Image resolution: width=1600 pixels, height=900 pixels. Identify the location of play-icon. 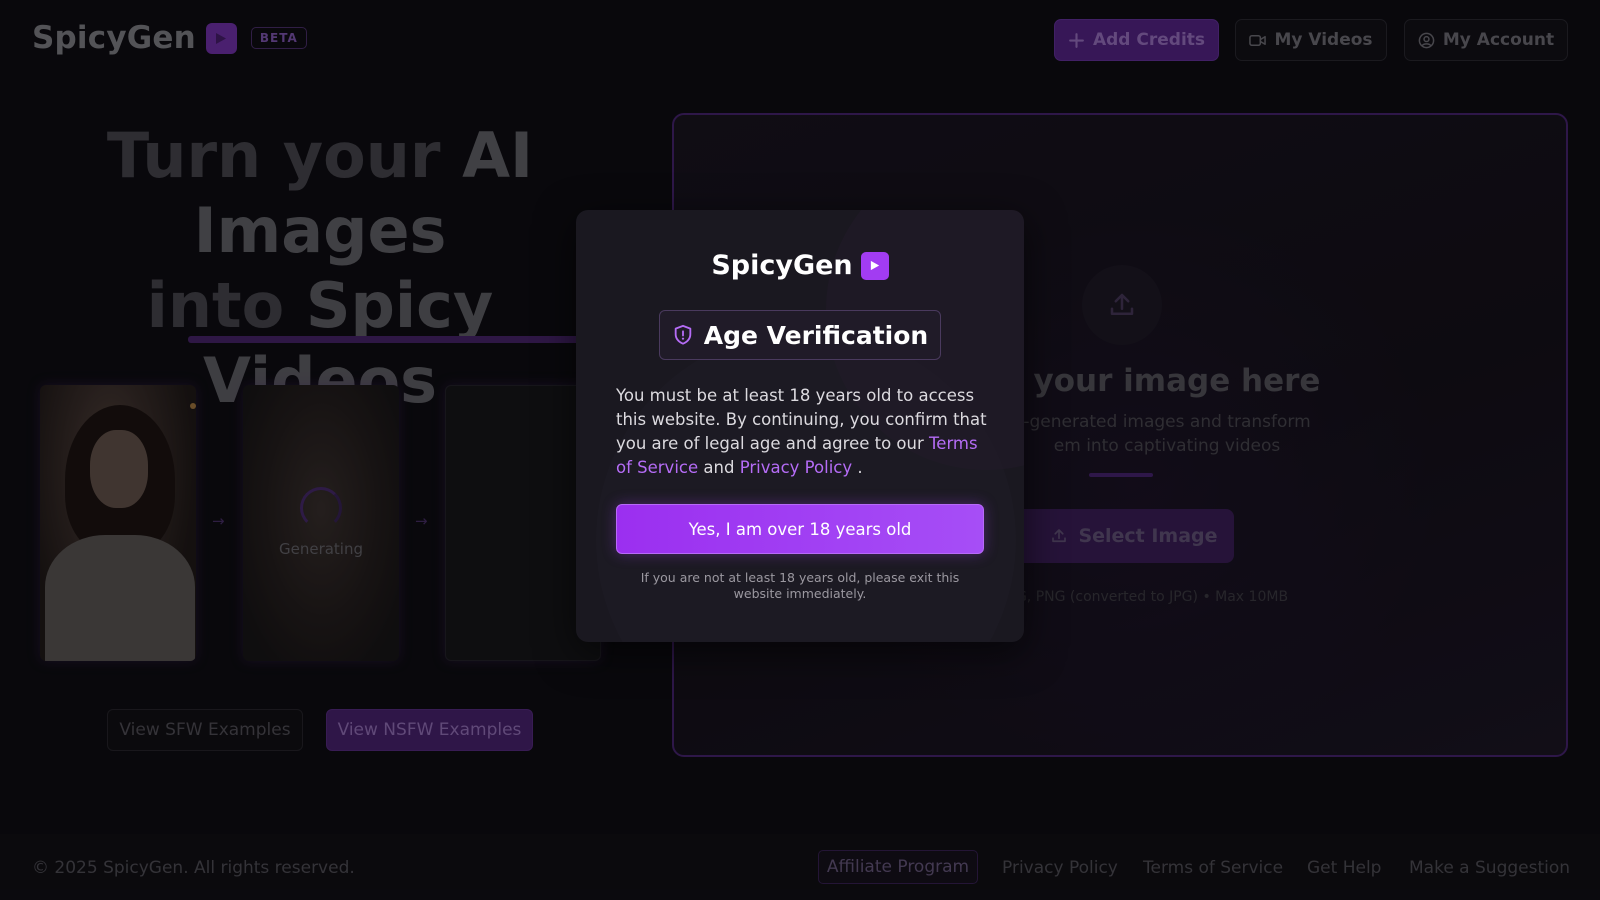
(874, 265).